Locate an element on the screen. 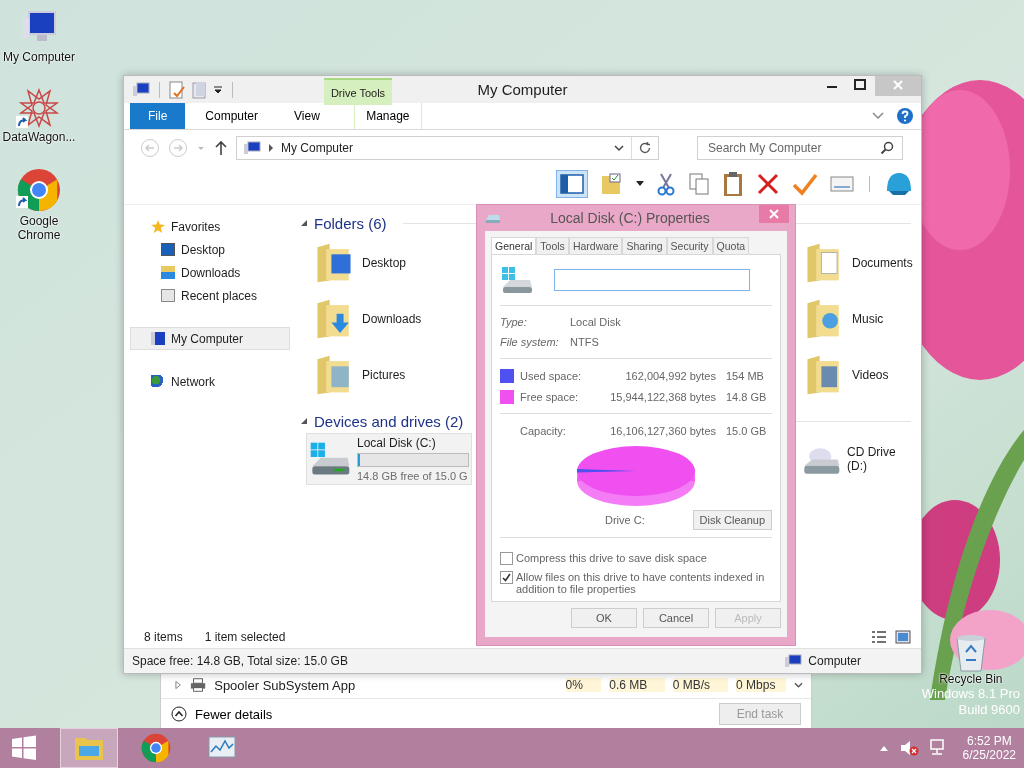 The width and height of the screenshot is (1024, 768). ribbon-tab: Computer is located at coordinates (232, 116).